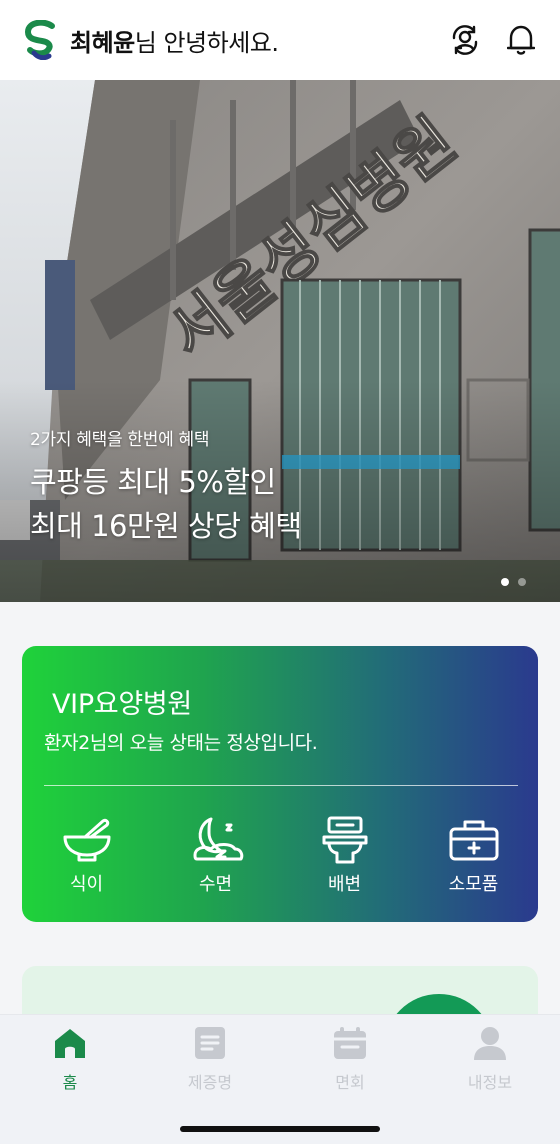 The width and height of the screenshot is (560, 1144). I want to click on vip-card-title: VIP요양병원, so click(122, 704).